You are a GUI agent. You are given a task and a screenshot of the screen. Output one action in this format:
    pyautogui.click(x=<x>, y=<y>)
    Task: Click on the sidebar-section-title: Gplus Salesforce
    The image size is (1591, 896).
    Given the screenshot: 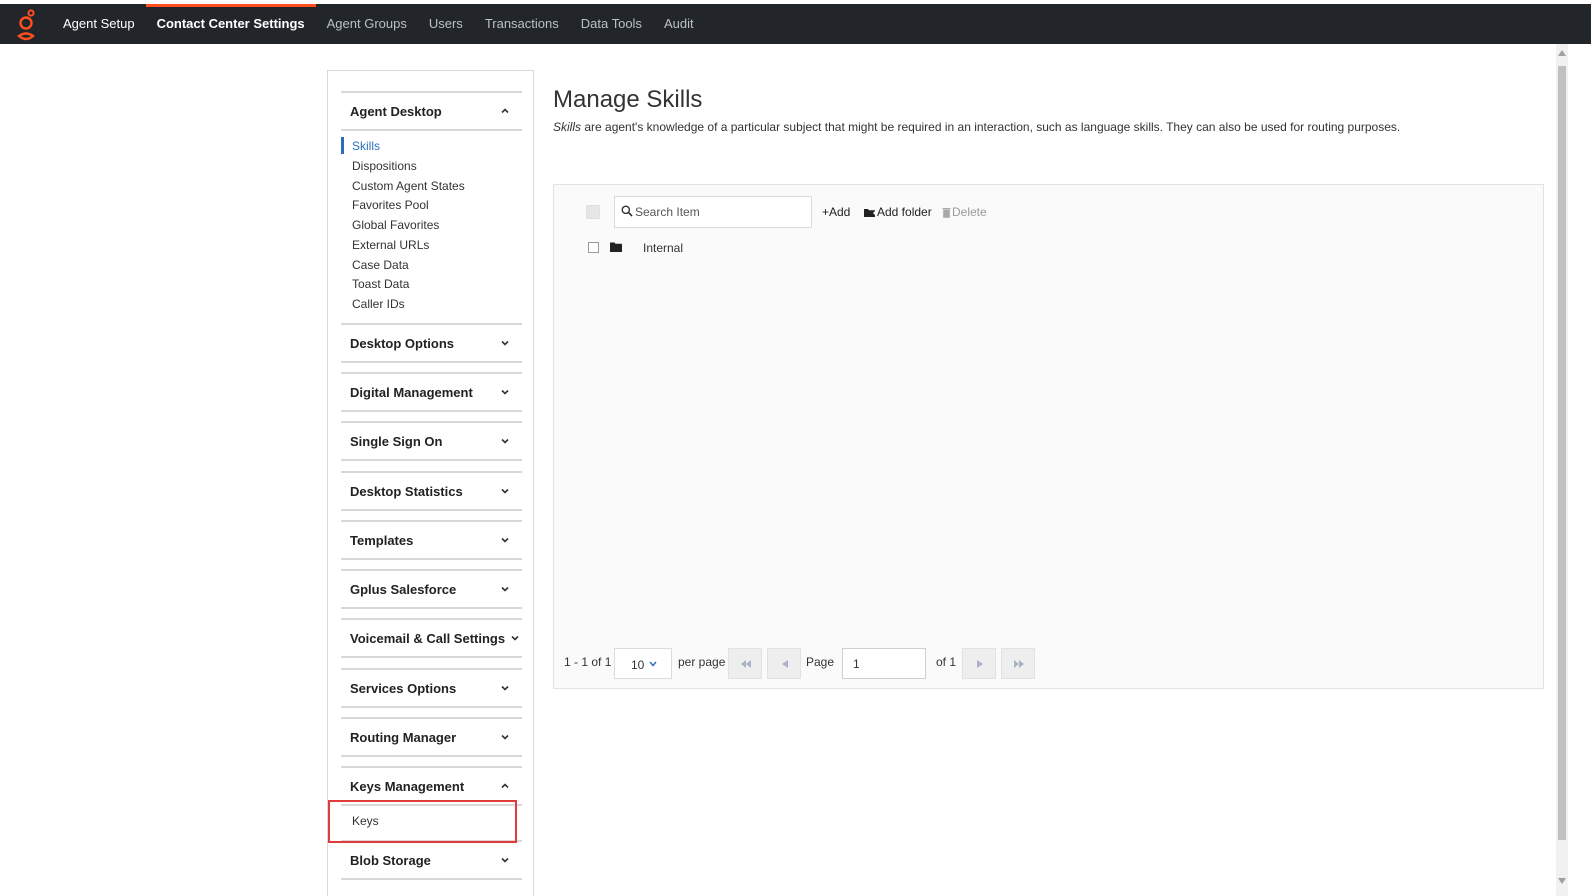 What is the action you would take?
    pyautogui.click(x=403, y=589)
    